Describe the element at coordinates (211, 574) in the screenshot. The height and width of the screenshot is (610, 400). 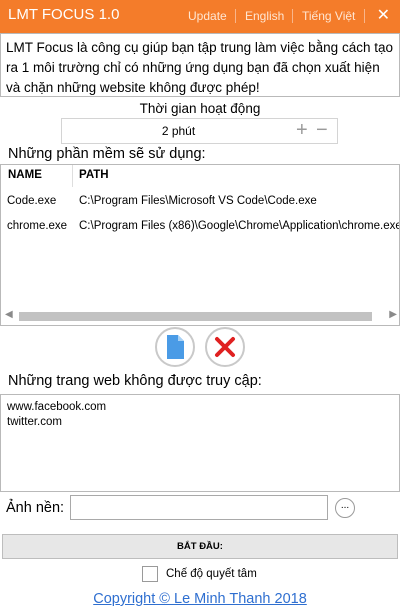
I see `strict-mode-label: Chế độ quyết tâm` at that location.